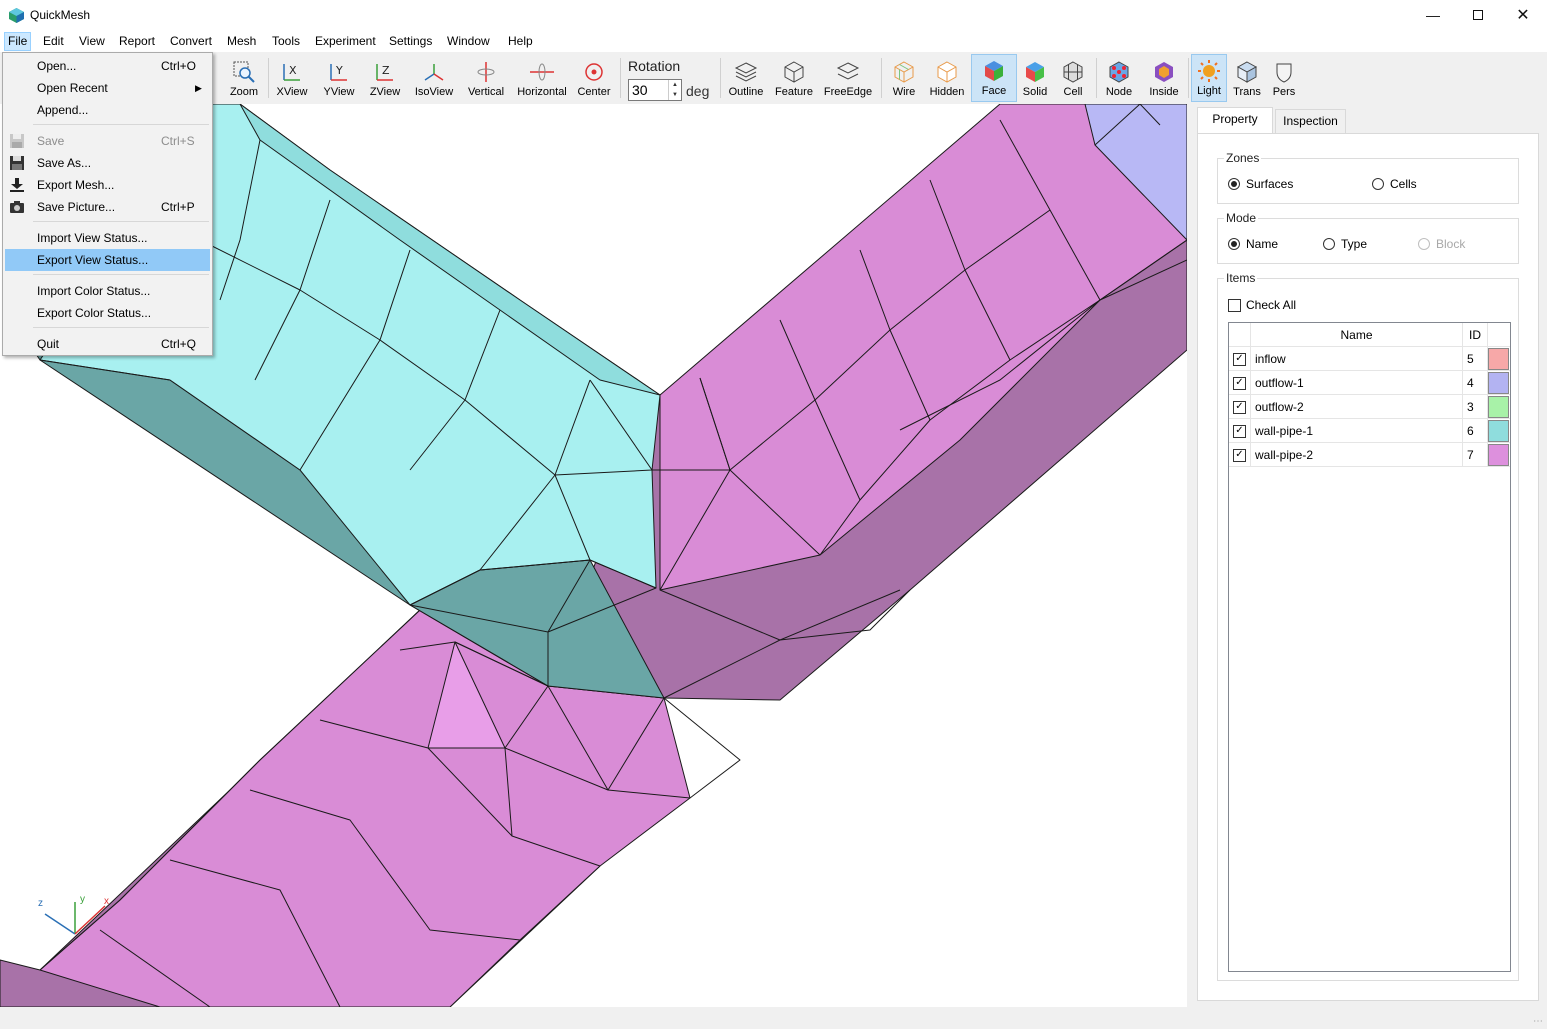 The width and height of the screenshot is (1547, 1029). Describe the element at coordinates (674, 90) in the screenshot. I see `rotation-spinner: ▲ ▼` at that location.